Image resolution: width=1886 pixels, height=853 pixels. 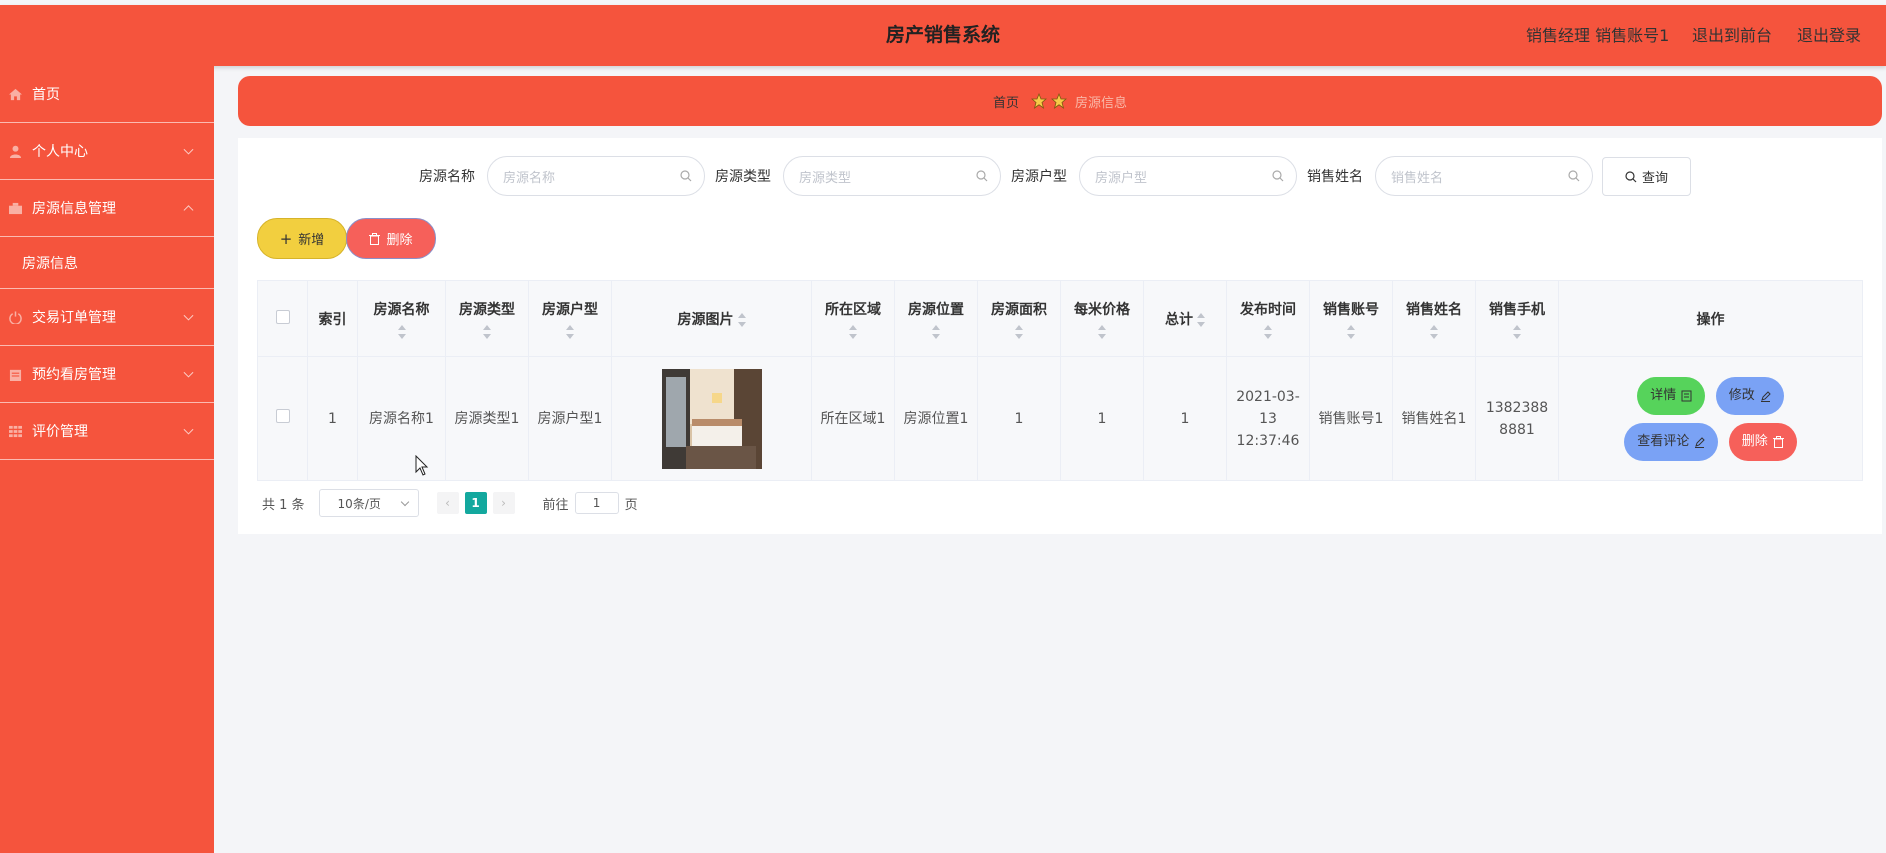 What do you see at coordinates (1732, 35) in the screenshot?
I see `frontend-link: 退出到前台` at bounding box center [1732, 35].